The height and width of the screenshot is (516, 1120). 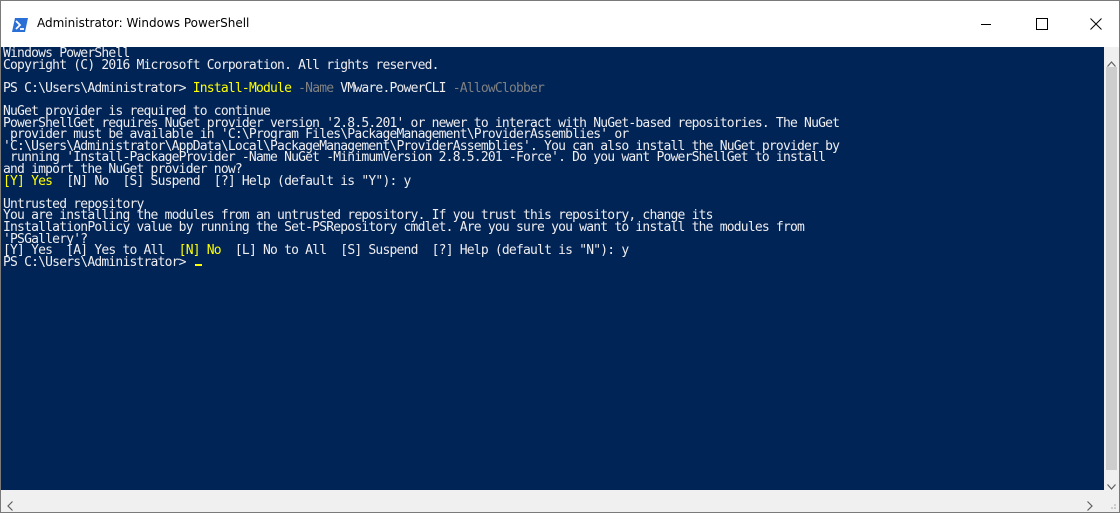 I want to click on maximize-button, so click(x=1042, y=24).